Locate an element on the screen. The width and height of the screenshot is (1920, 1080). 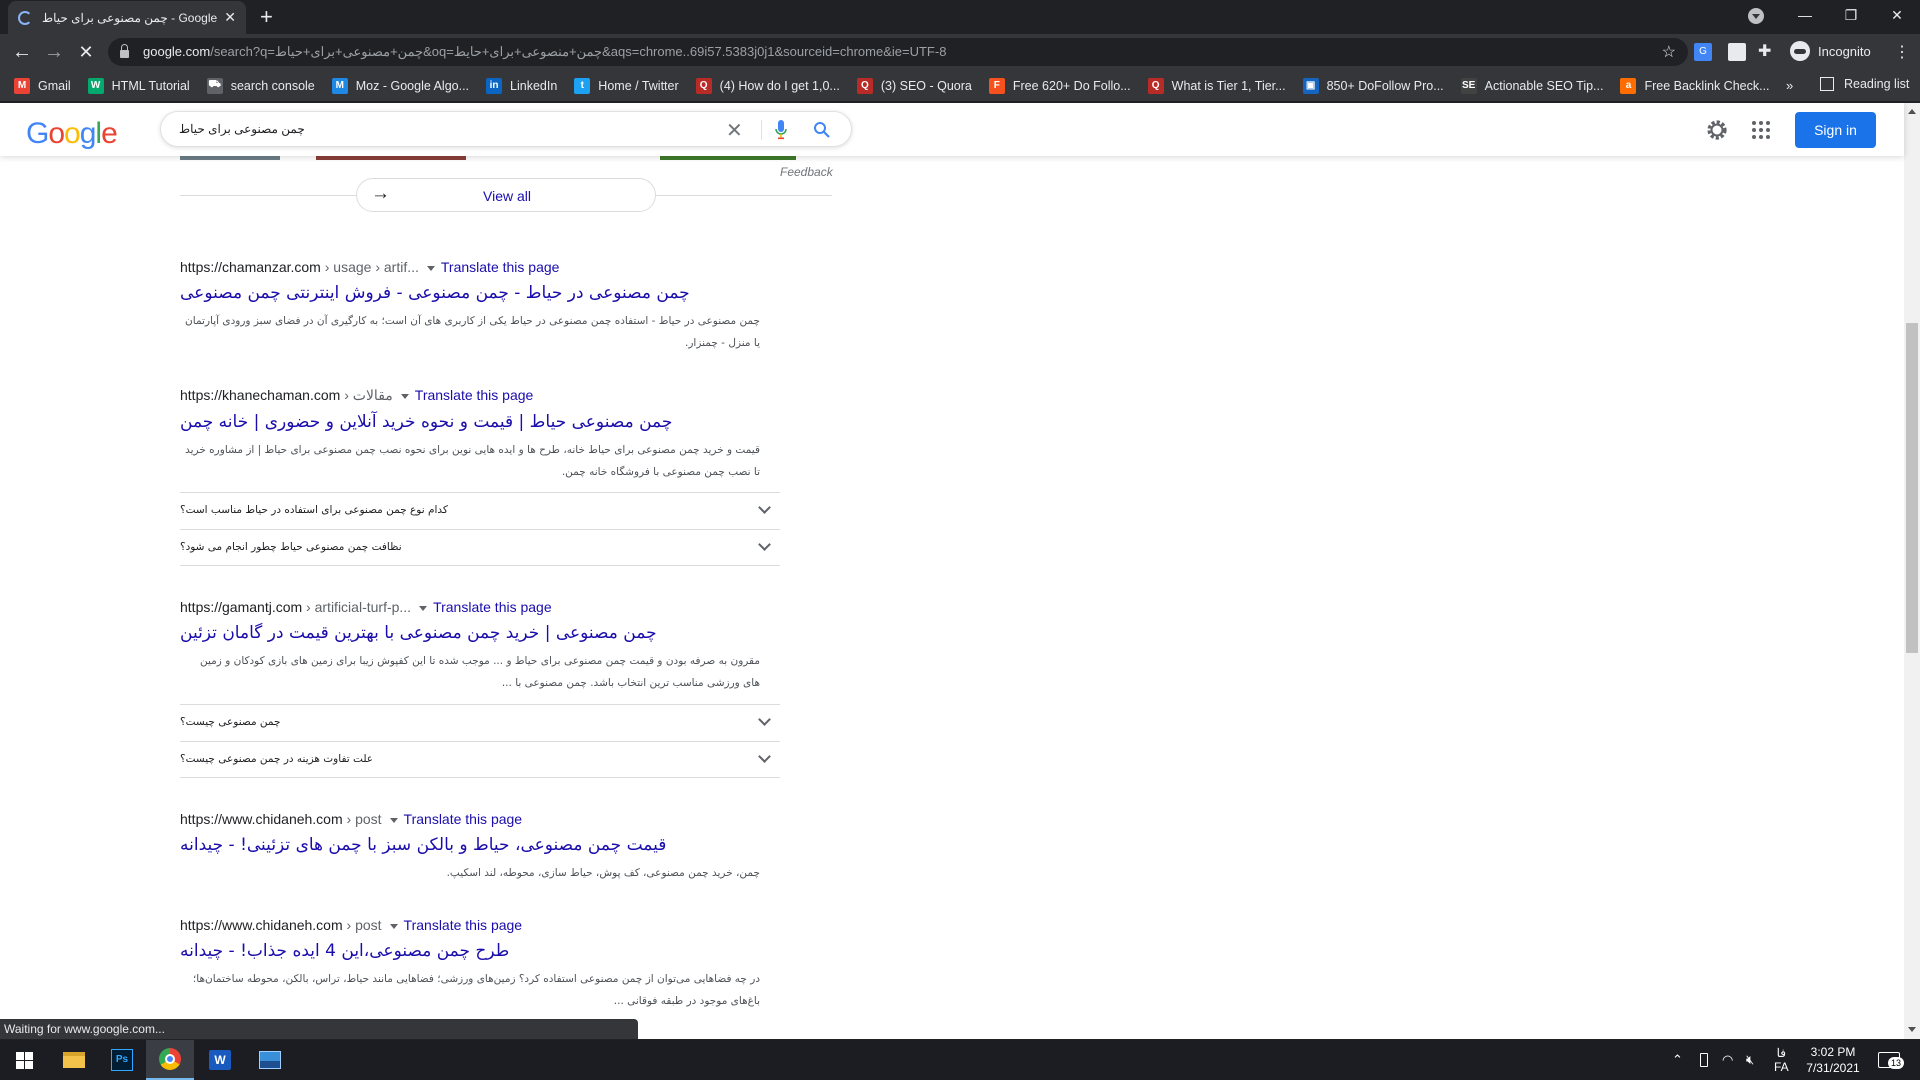
back-button: ← is located at coordinates (22, 52).